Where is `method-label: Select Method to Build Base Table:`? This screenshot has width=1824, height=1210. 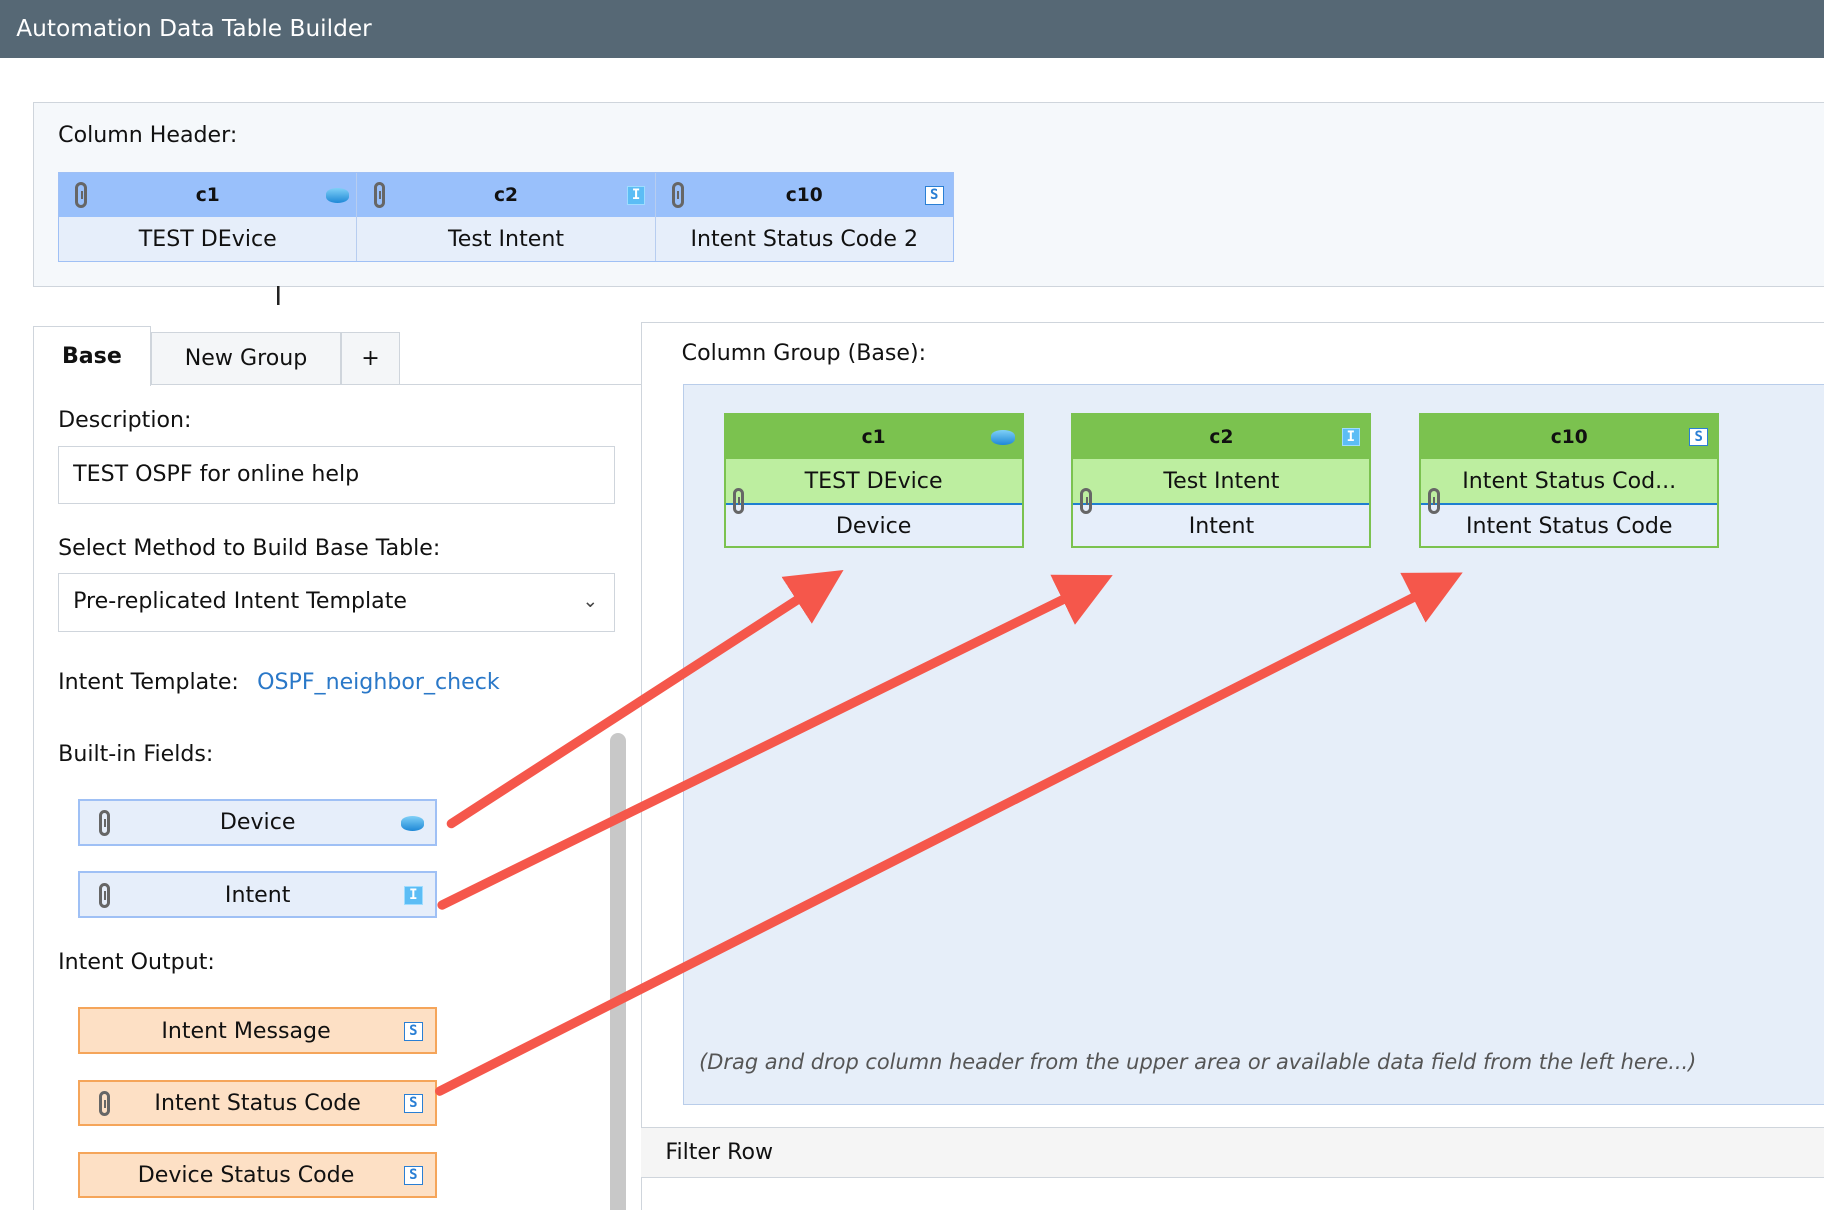 method-label: Select Method to Build Base Table: is located at coordinates (249, 548).